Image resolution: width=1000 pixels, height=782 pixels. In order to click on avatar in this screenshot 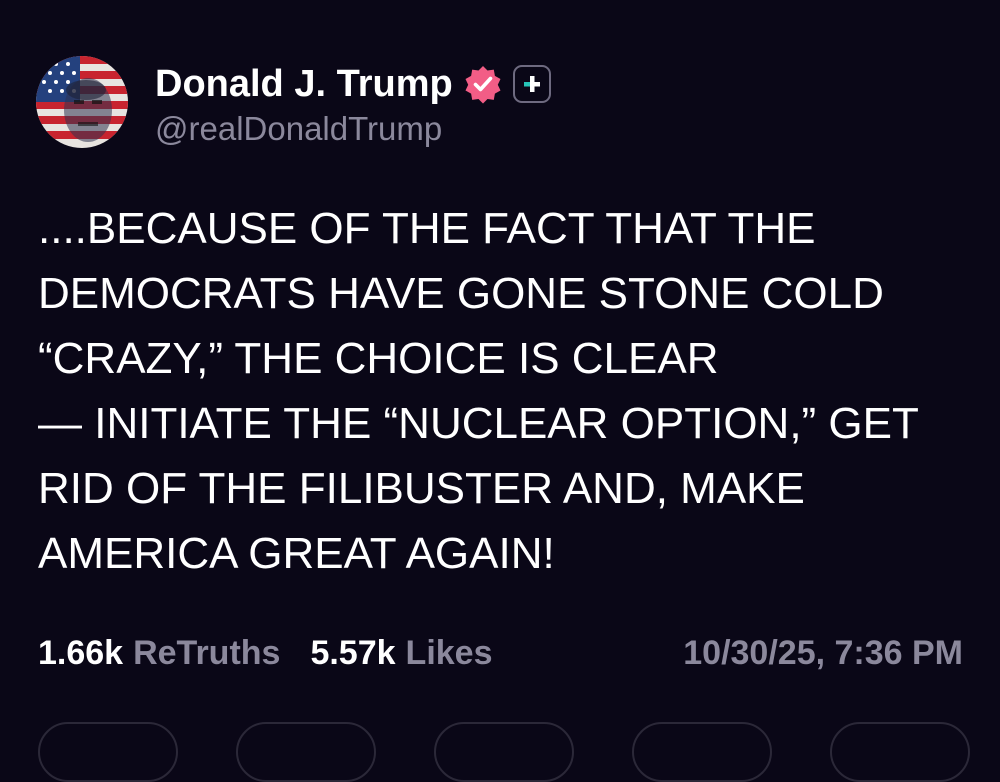, I will do `click(82, 102)`.